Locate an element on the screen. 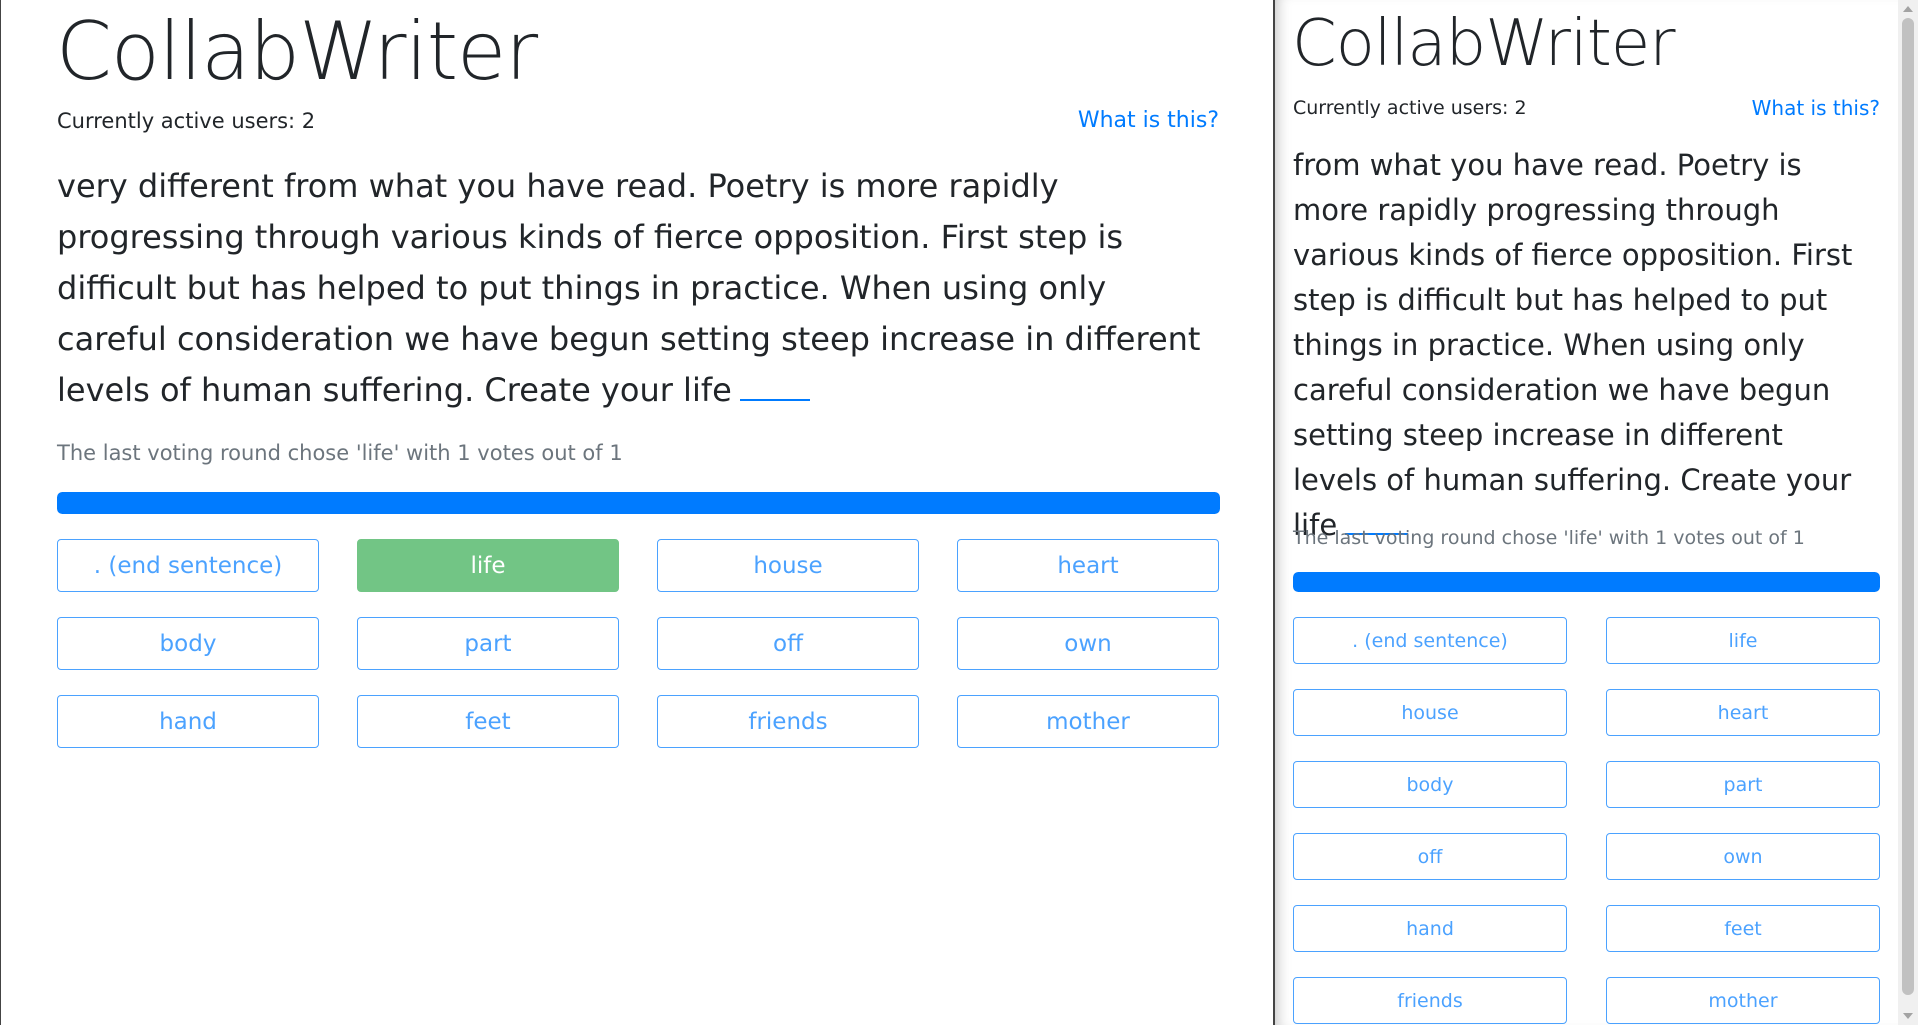  vertical-scrollbar is located at coordinates (1908, 512).